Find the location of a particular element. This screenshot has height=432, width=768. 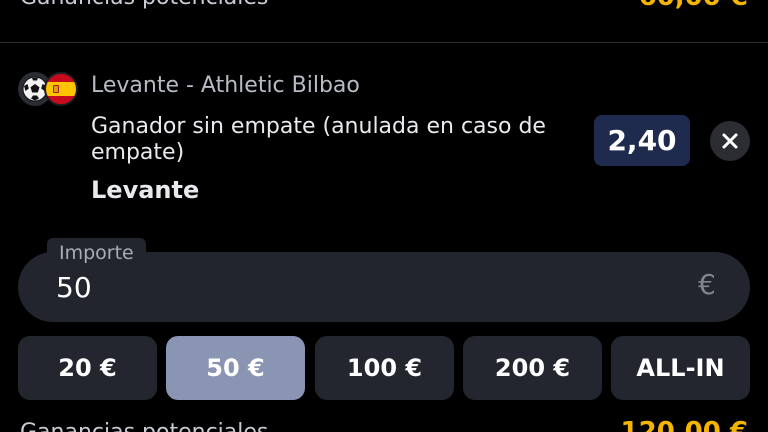

quick-stake-100-button: 100 € is located at coordinates (384, 368).